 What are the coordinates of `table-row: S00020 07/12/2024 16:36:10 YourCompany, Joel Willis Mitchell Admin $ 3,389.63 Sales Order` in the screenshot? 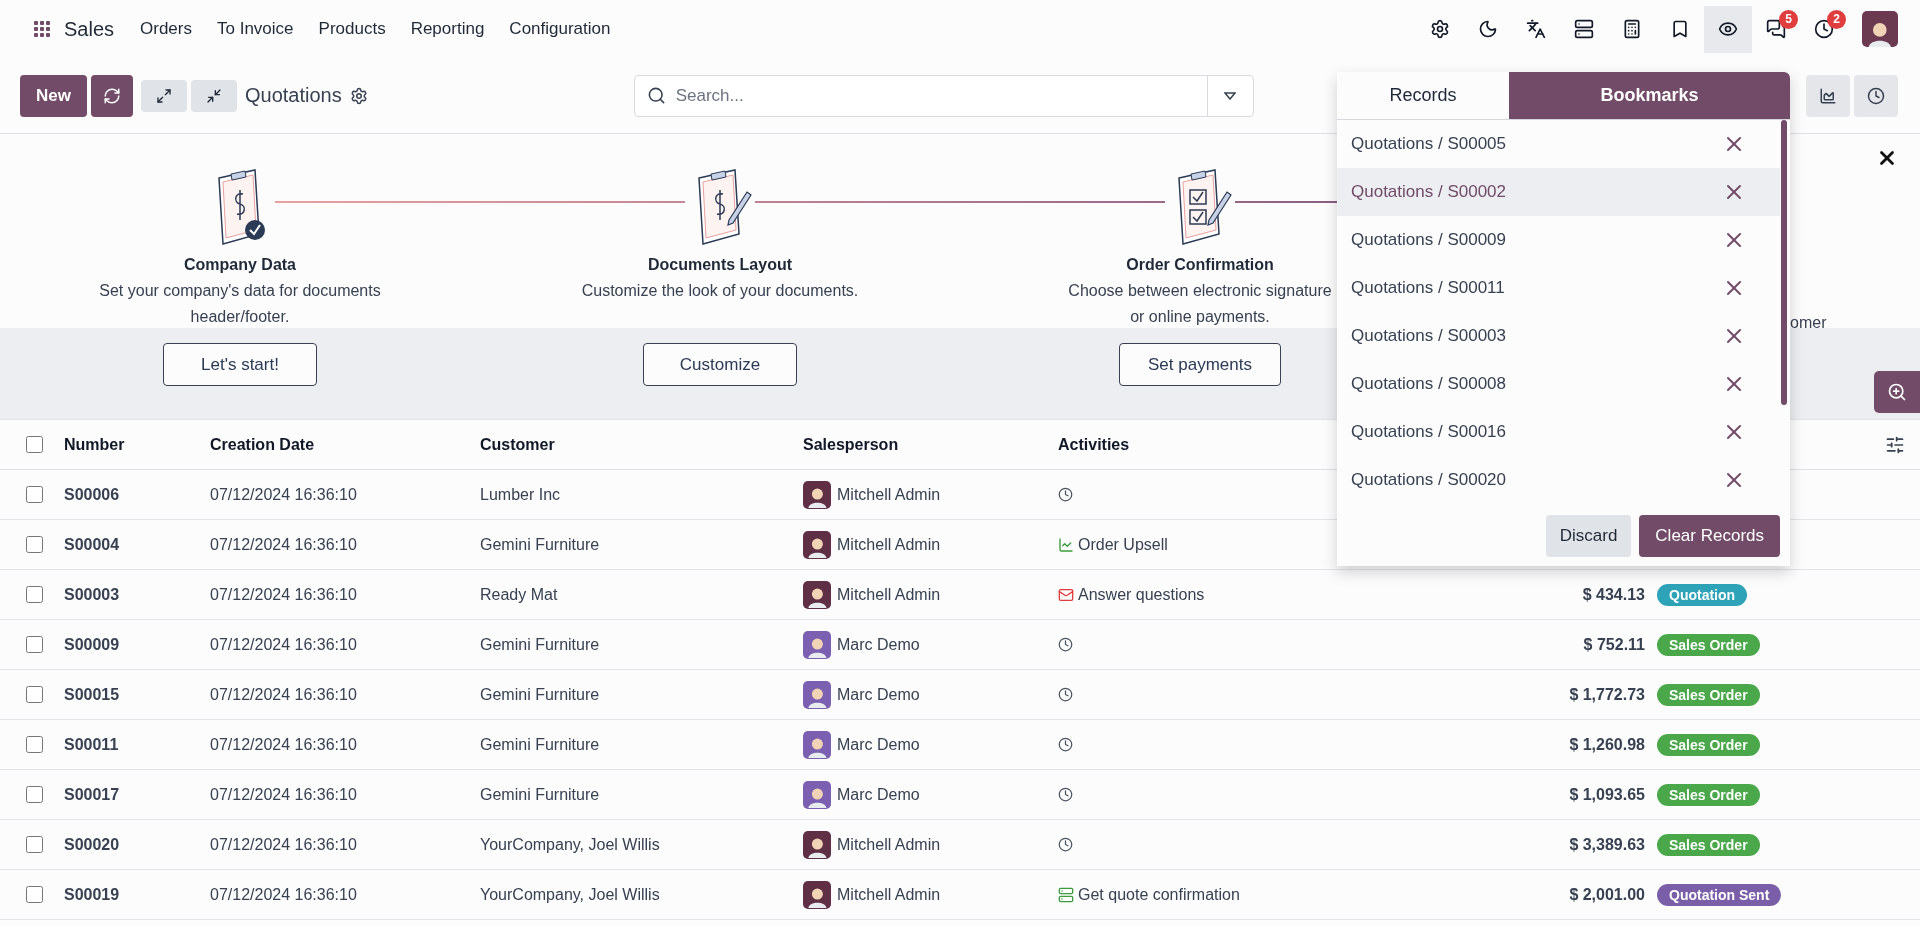 It's located at (960, 845).